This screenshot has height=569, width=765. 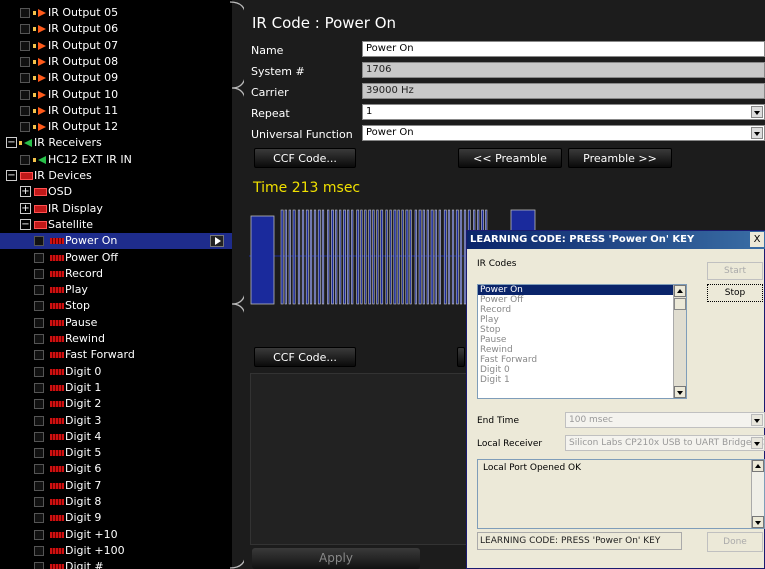 I want to click on preamble-next-button: Preamble >>, so click(x=620, y=158).